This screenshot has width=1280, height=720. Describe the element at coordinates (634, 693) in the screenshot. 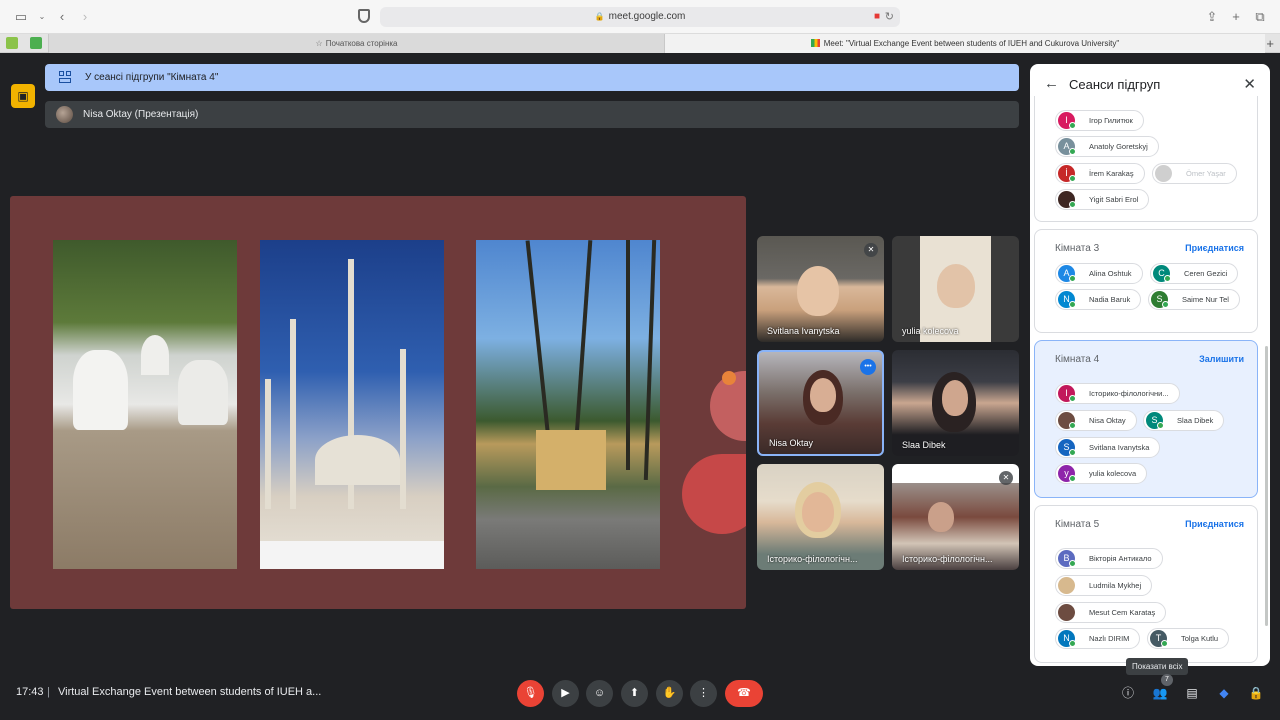

I see `present-screen-button: ⬆` at that location.